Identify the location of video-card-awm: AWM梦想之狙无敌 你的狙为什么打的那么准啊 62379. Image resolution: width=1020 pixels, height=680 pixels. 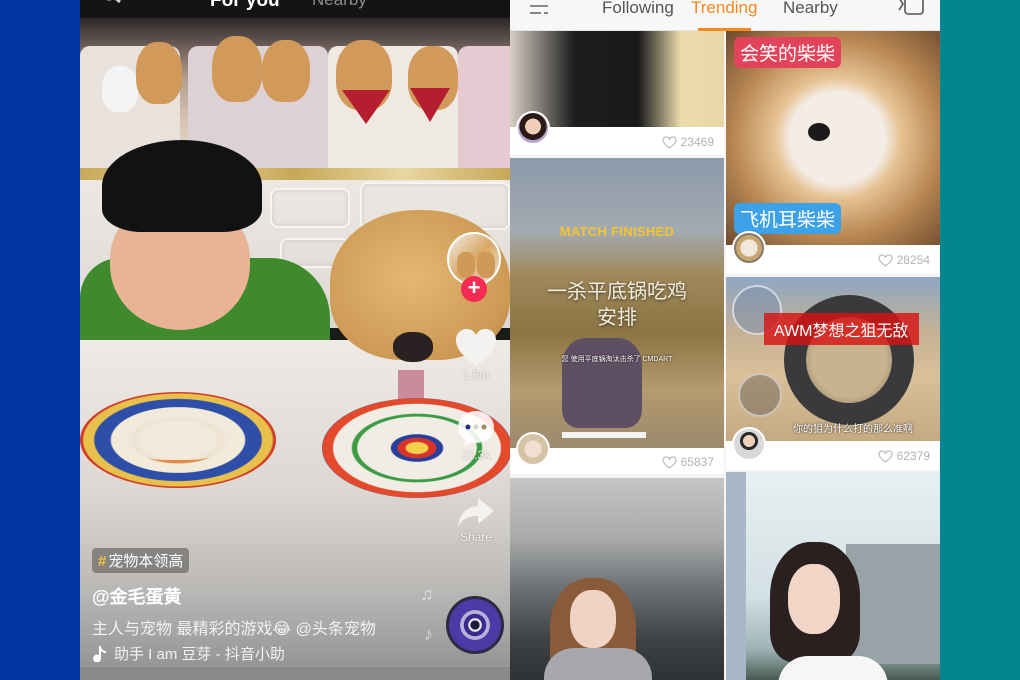
(833, 373).